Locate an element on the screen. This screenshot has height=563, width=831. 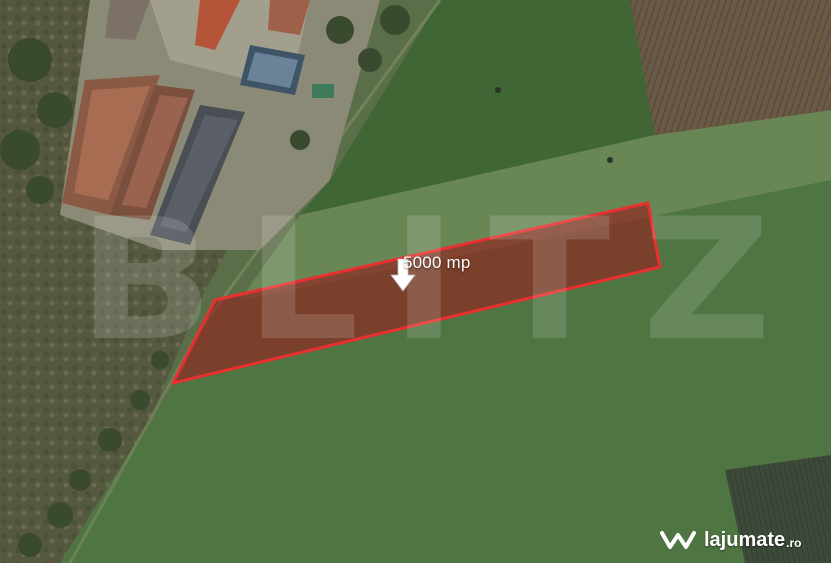
brand-tld: .ro is located at coordinates (794, 543).